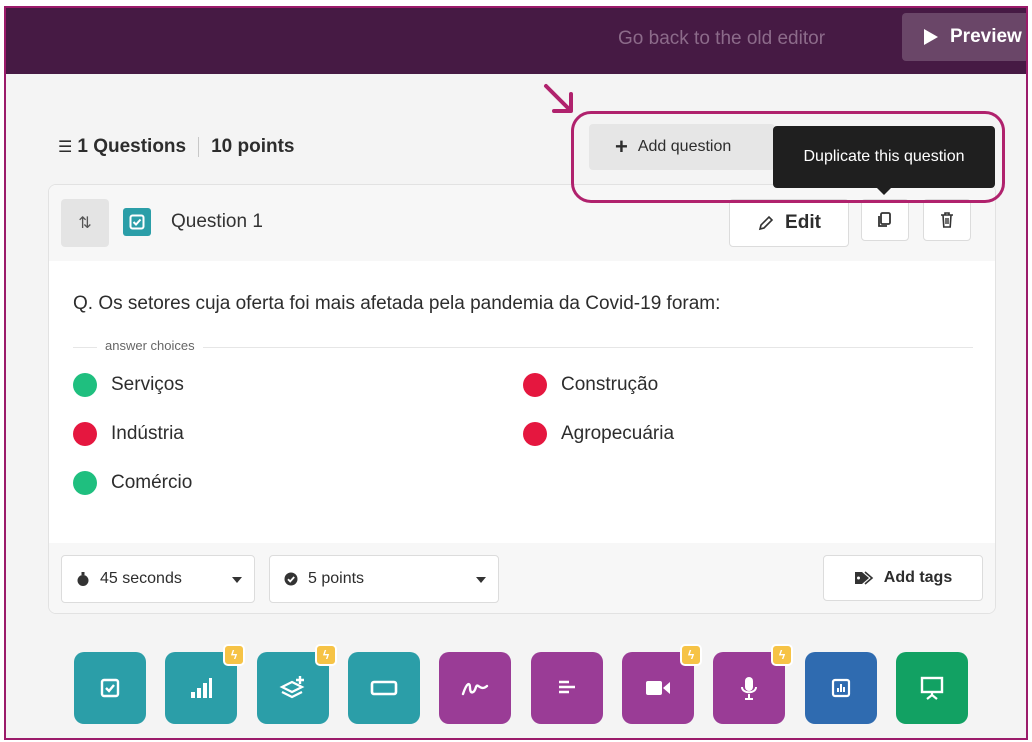 This screenshot has height=742, width=1032. I want to click on answer-choice: Indústria, so click(128, 434).